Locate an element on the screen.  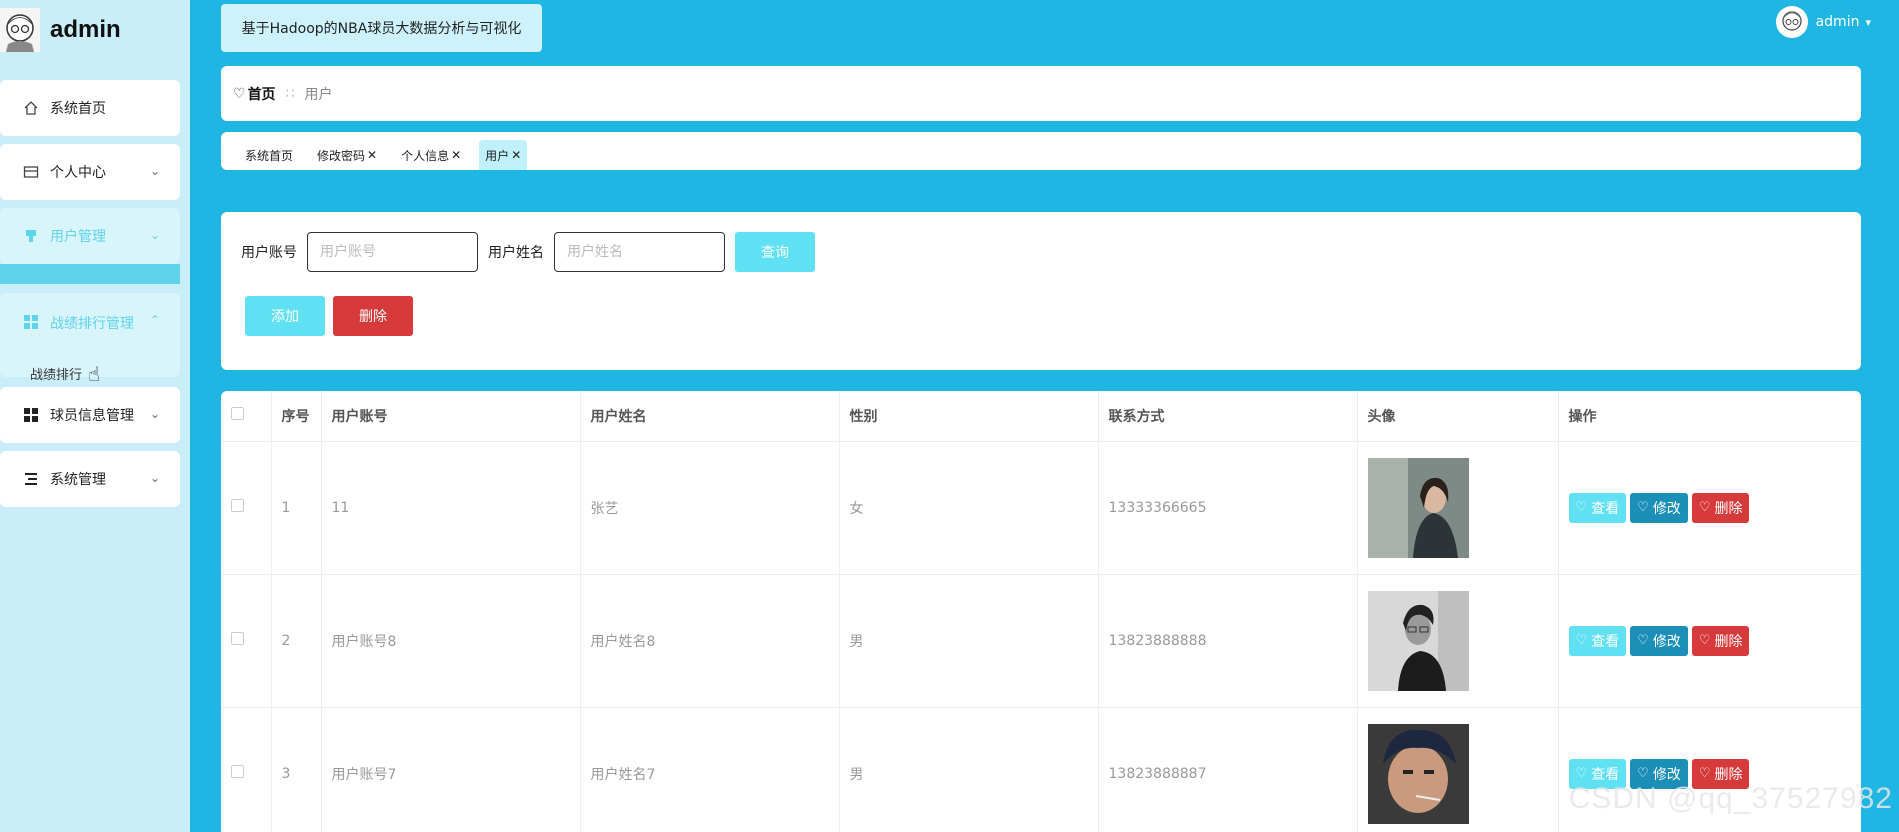
account-label: 用户账号 is located at coordinates (269, 253).